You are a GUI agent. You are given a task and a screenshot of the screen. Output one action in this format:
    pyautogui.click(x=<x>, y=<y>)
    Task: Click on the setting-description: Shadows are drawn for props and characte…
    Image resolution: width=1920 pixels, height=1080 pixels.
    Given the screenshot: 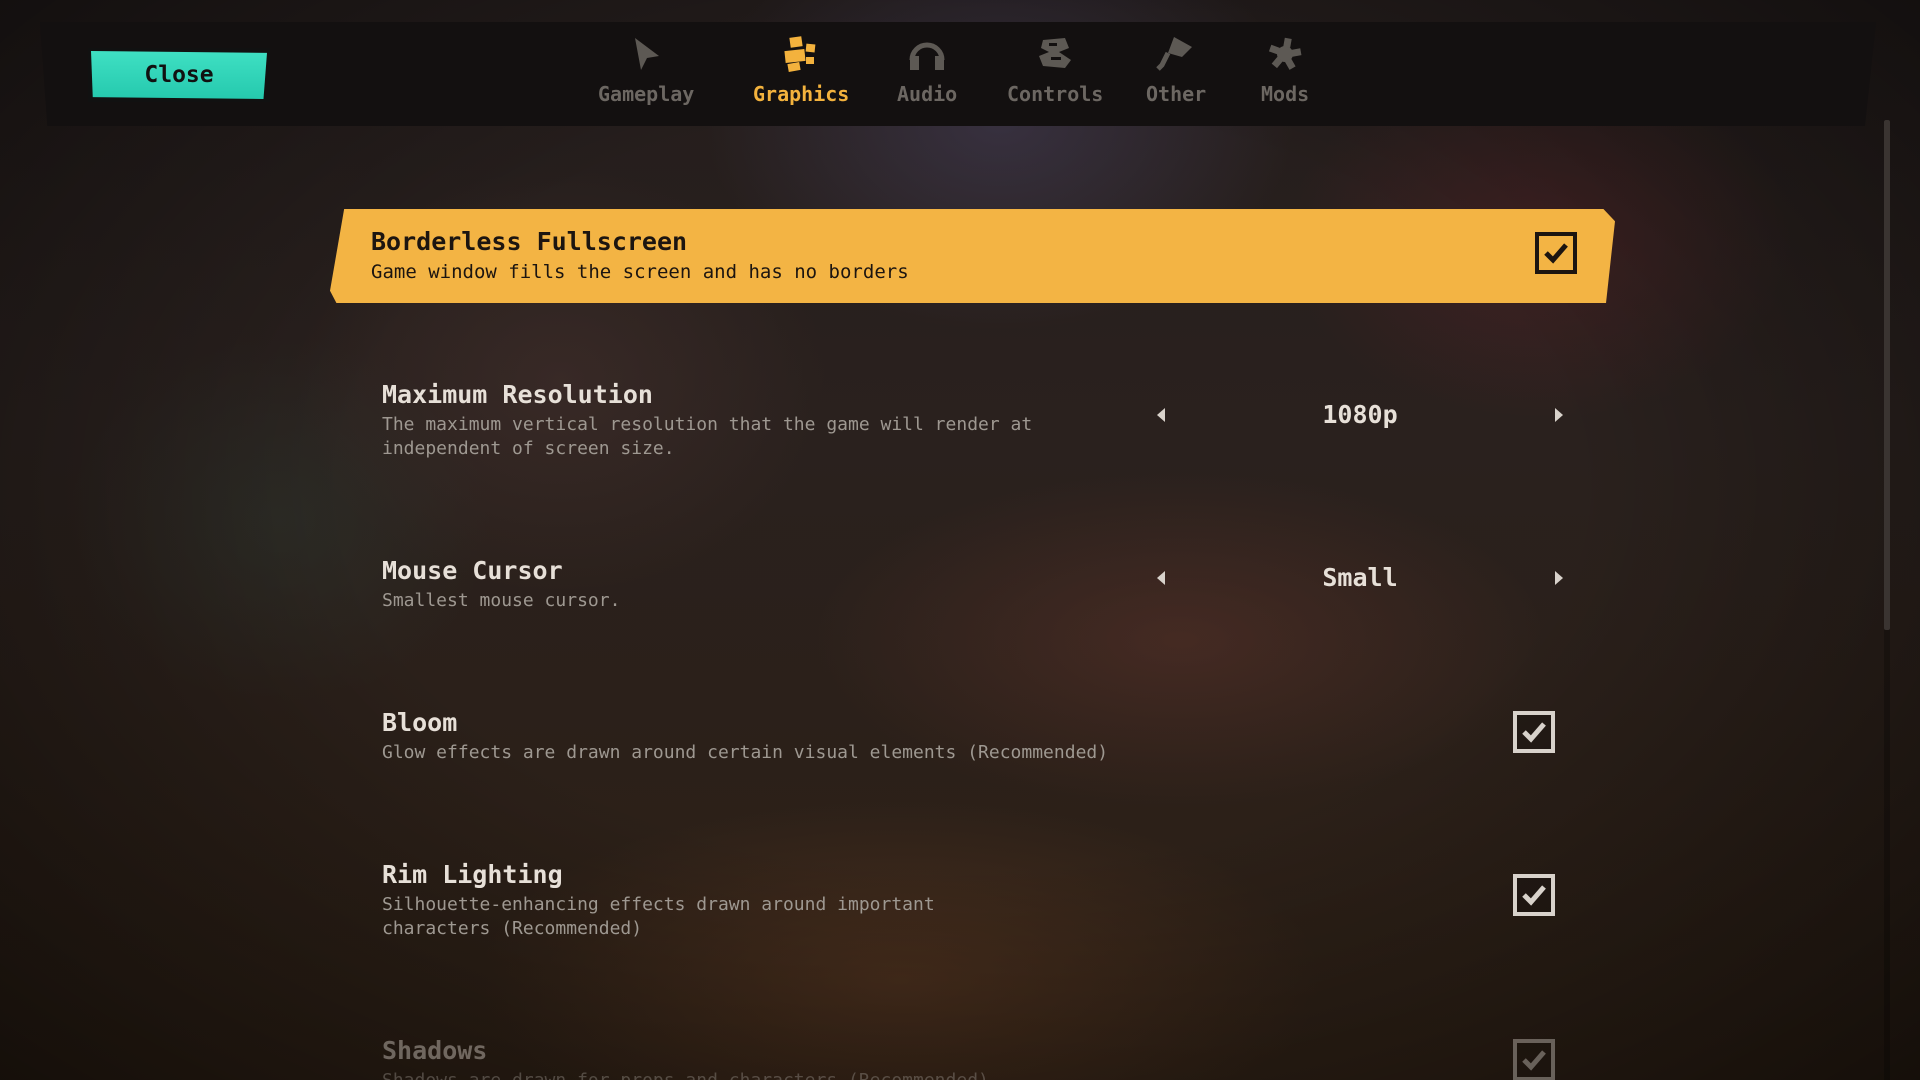 What is the action you would take?
    pyautogui.click(x=782, y=1074)
    